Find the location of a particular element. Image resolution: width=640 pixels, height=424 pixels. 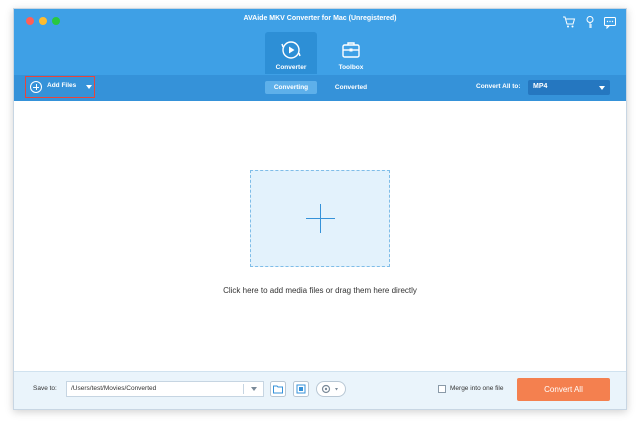

tab-converter: Converter is located at coordinates (291, 53).